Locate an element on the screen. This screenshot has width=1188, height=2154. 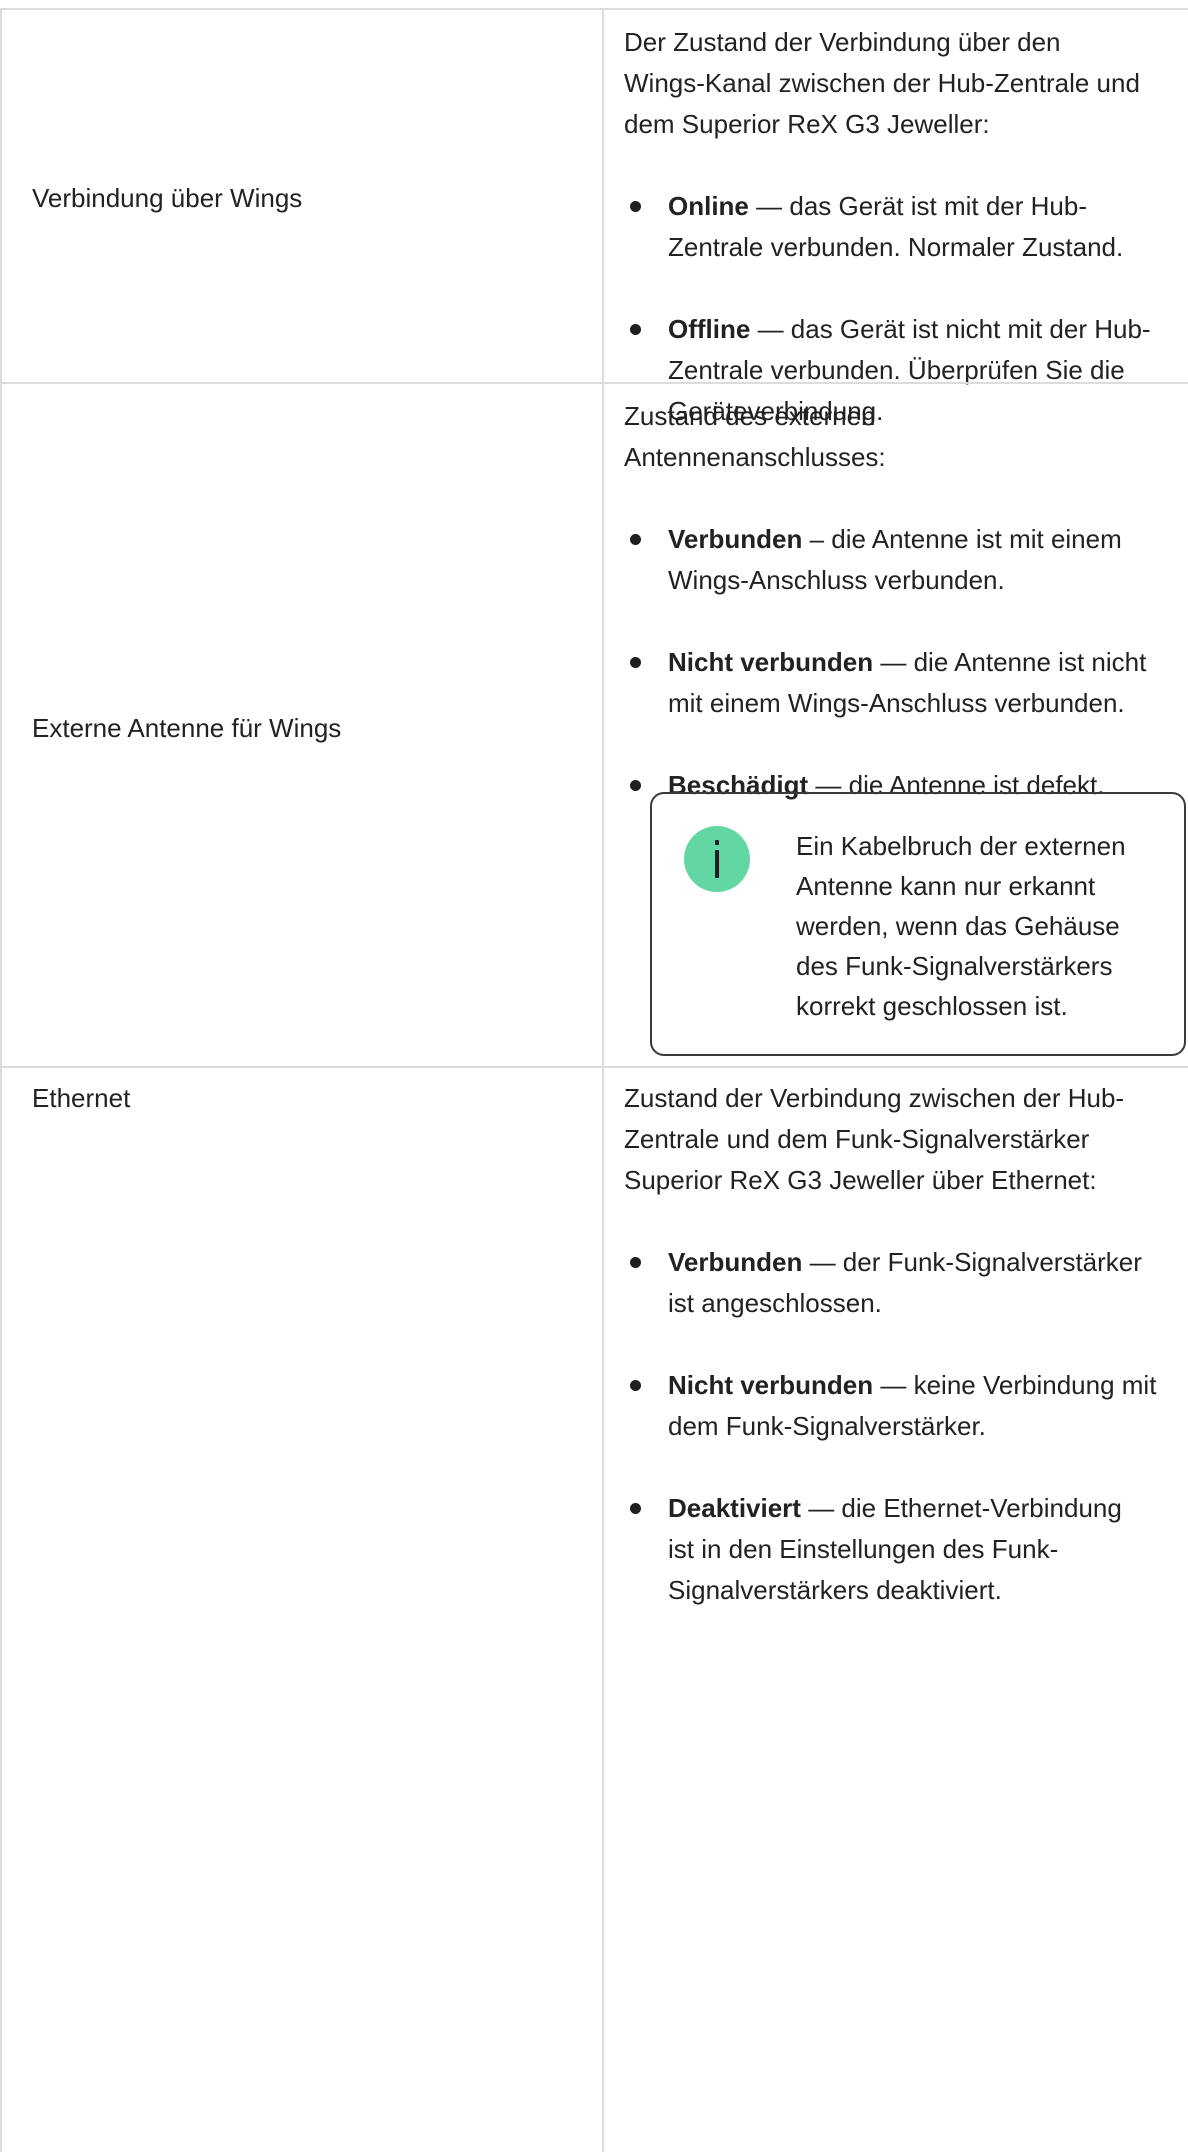
table-border-middle is located at coordinates (603, 1081).